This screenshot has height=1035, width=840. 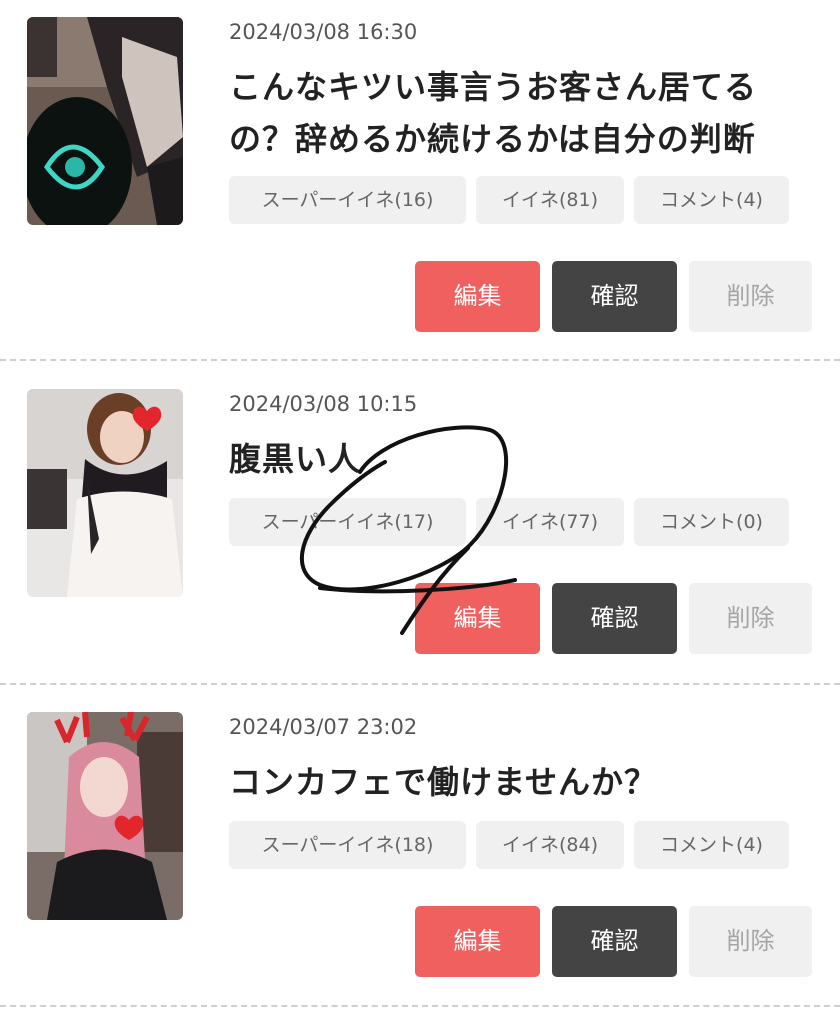 I want to click on reaction-chips: スーパーイイネ(18) イイネ(84) コメント(4), so click(x=509, y=845).